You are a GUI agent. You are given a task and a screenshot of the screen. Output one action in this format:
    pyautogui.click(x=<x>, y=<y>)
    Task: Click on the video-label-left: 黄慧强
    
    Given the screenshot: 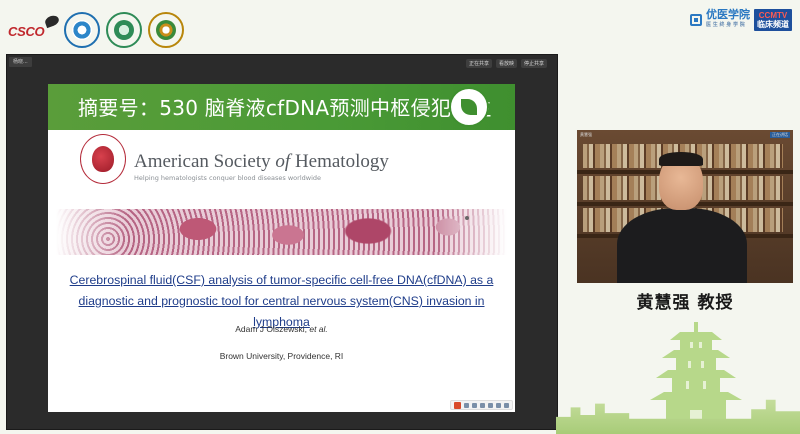 What is the action you would take?
    pyautogui.click(x=586, y=134)
    